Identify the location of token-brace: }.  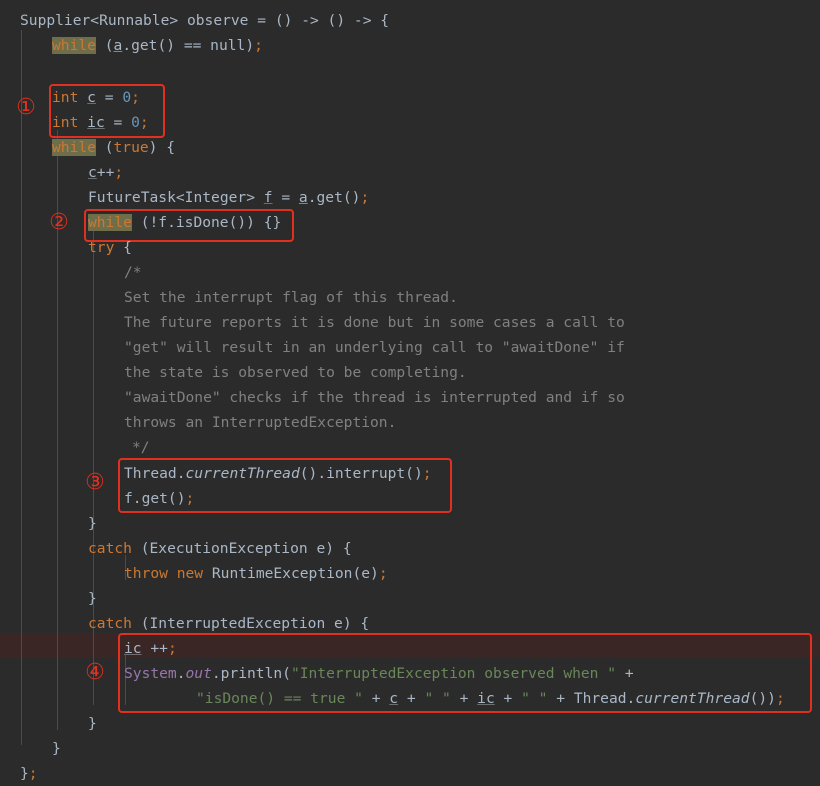
(24, 773).